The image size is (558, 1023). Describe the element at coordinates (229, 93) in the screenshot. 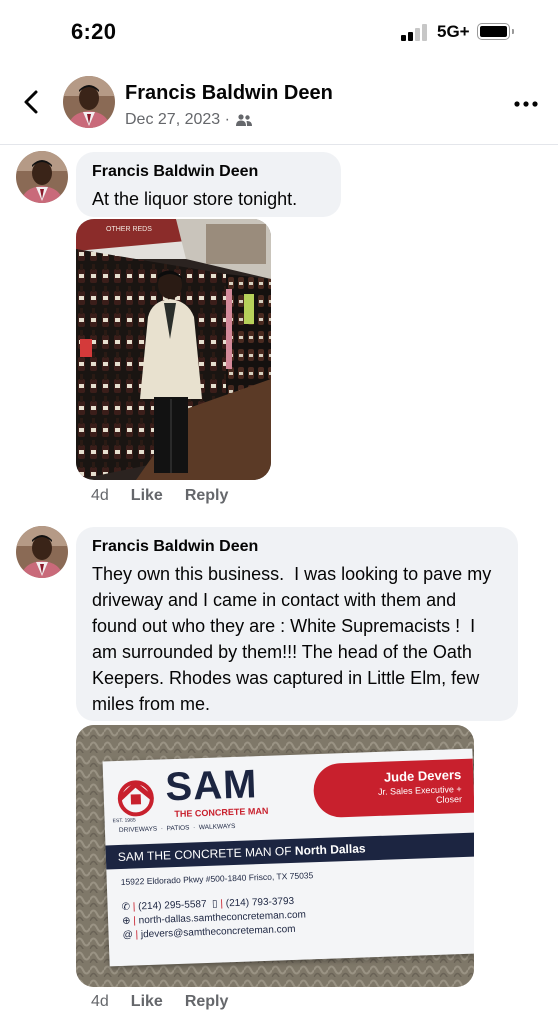

I see `header-author-name: Francis Baldwin Deen` at that location.